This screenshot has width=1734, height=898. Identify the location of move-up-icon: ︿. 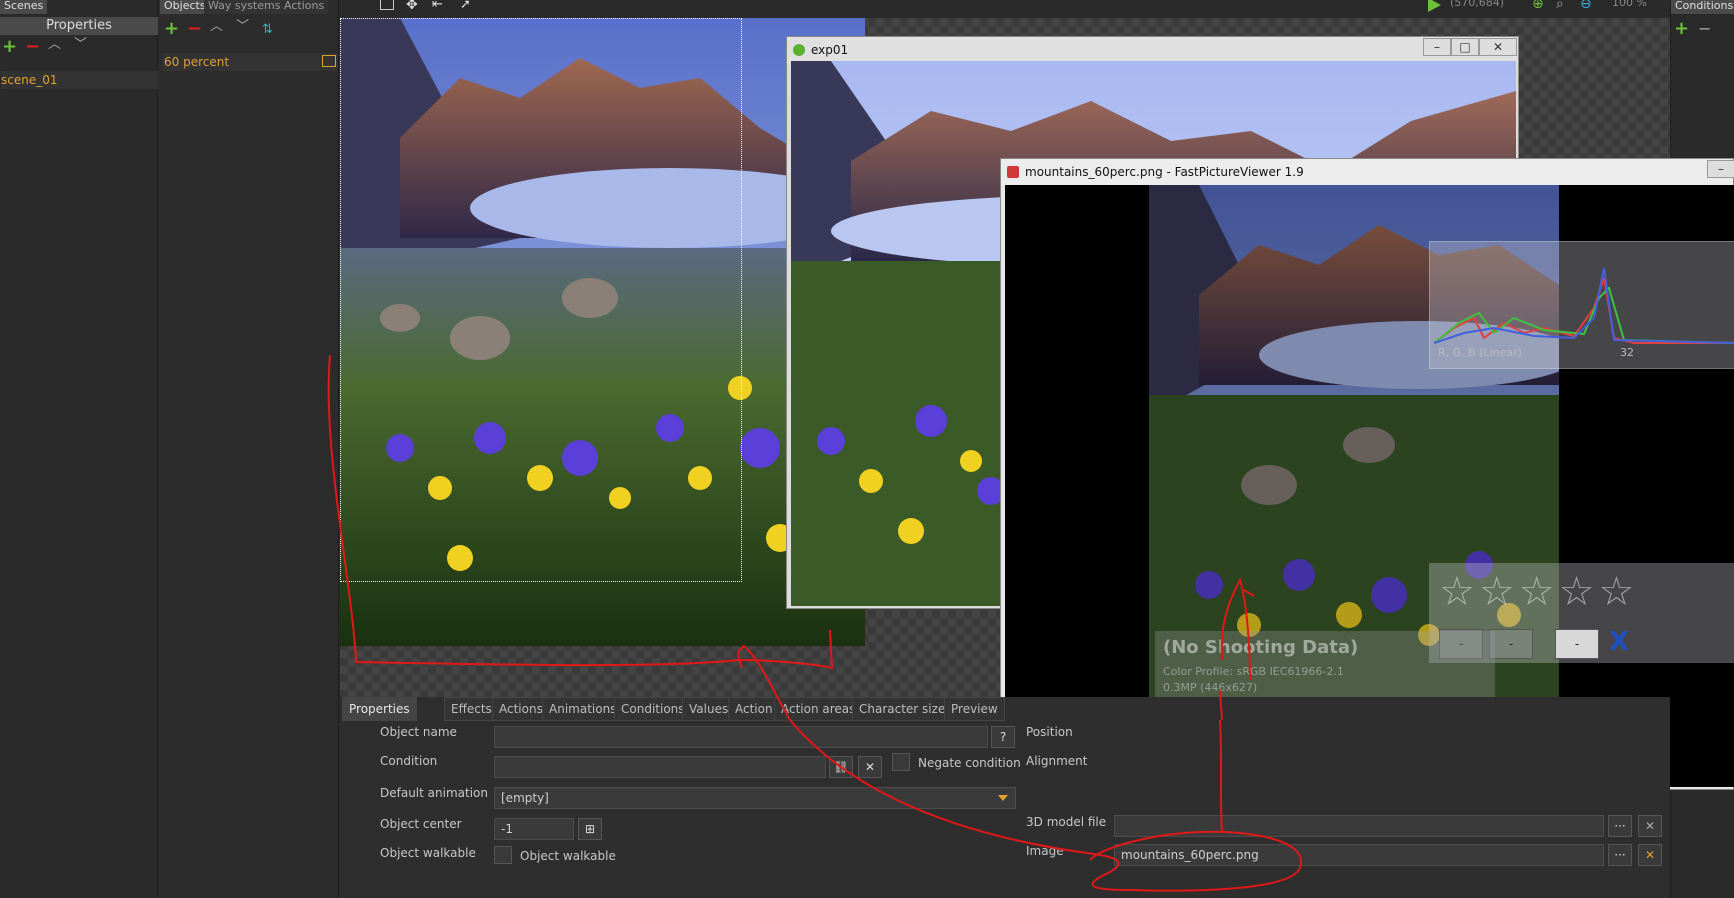
(54, 45).